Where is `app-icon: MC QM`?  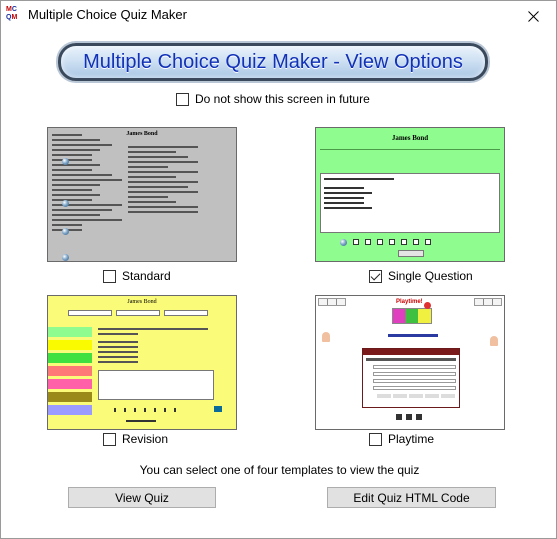
app-icon: MC QM is located at coordinates (14, 14).